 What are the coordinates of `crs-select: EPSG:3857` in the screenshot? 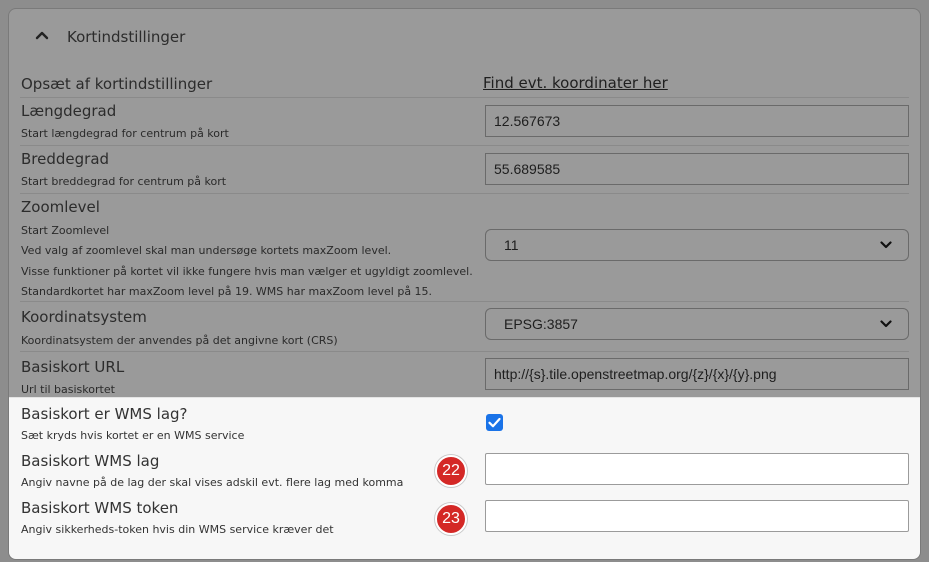 It's located at (697, 324).